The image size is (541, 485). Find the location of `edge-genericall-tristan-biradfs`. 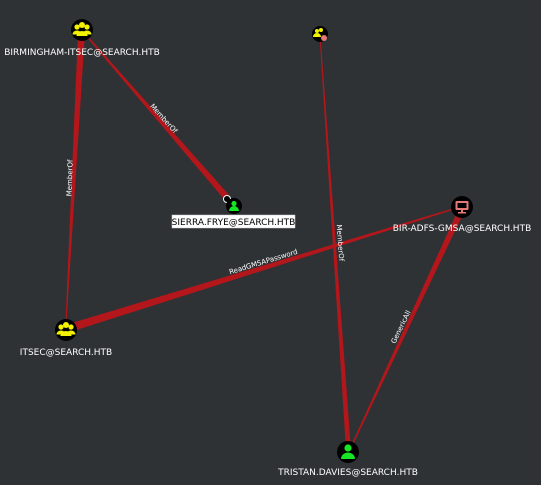

edge-genericall-tristan-biradfs is located at coordinates (407, 329).